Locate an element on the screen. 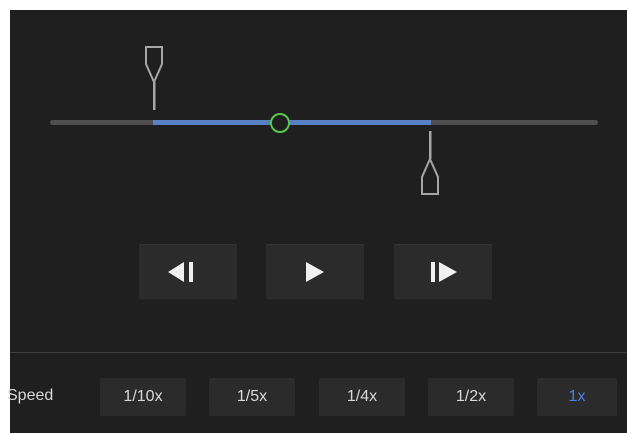 Image resolution: width=627 pixels, height=433 pixels. speed-option-1-5x: 1/5x is located at coordinates (252, 397).